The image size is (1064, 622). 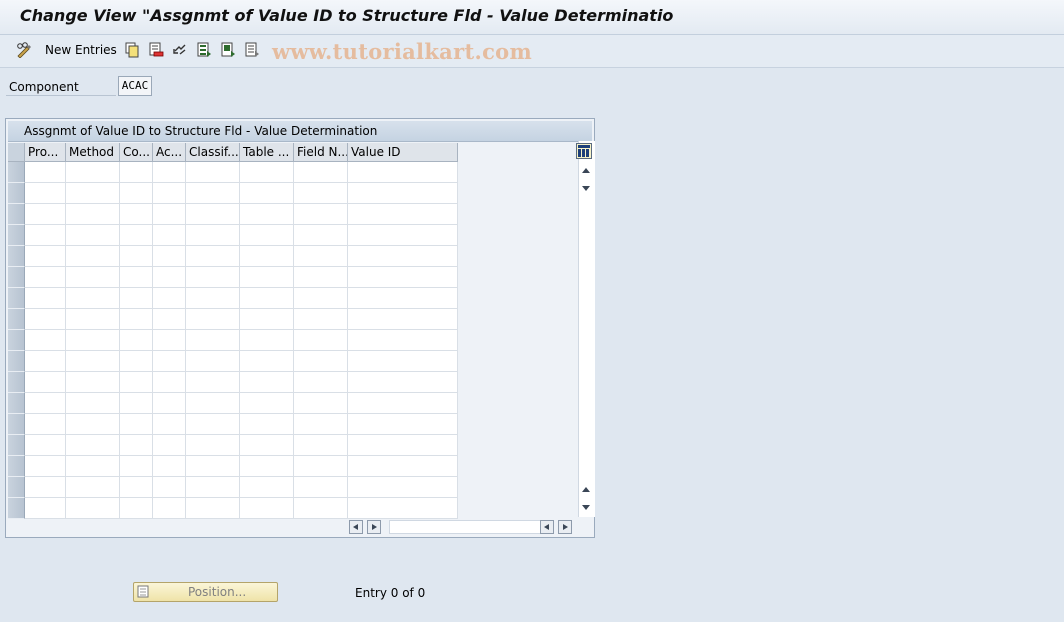 I want to click on deselect-all-button, so click(x=252, y=50).